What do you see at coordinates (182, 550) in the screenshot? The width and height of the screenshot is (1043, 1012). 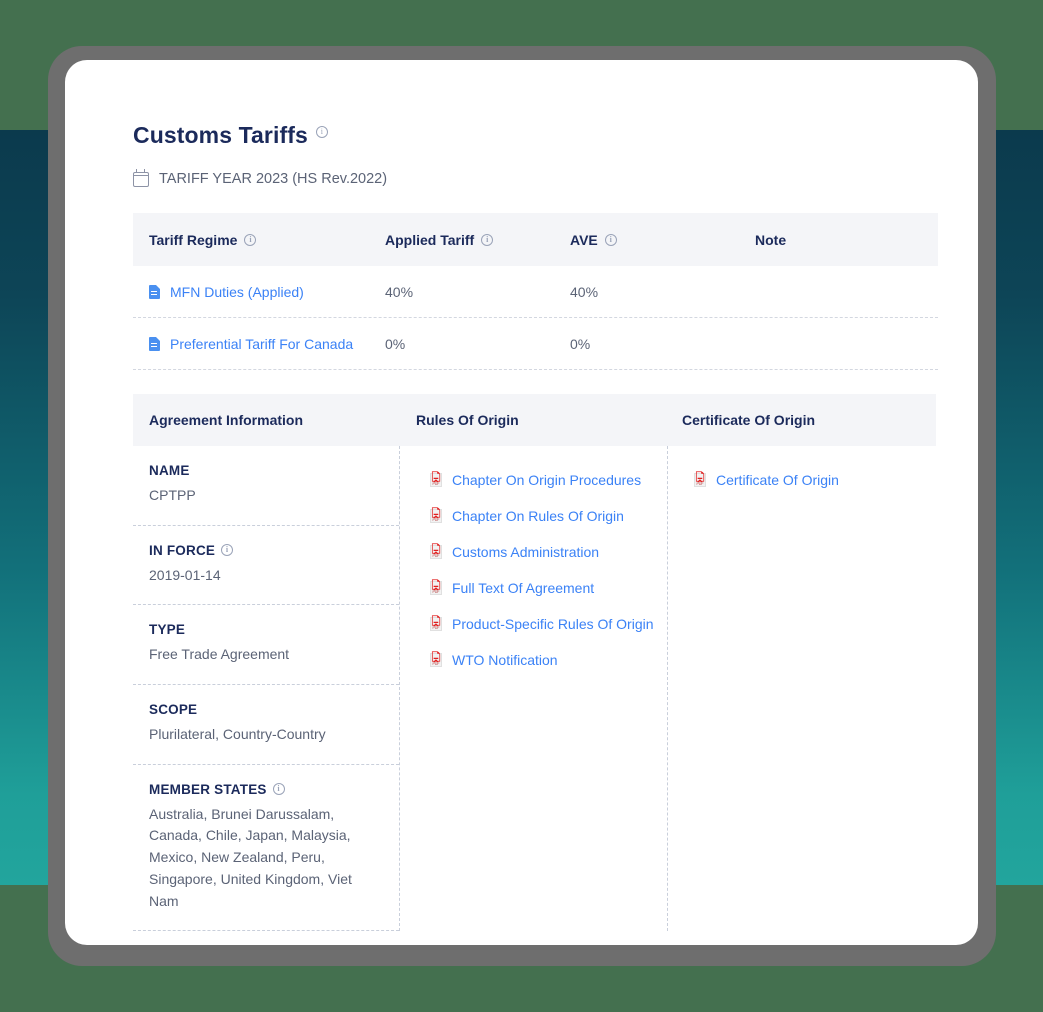 I see `field-label-text: IN FORCE` at bounding box center [182, 550].